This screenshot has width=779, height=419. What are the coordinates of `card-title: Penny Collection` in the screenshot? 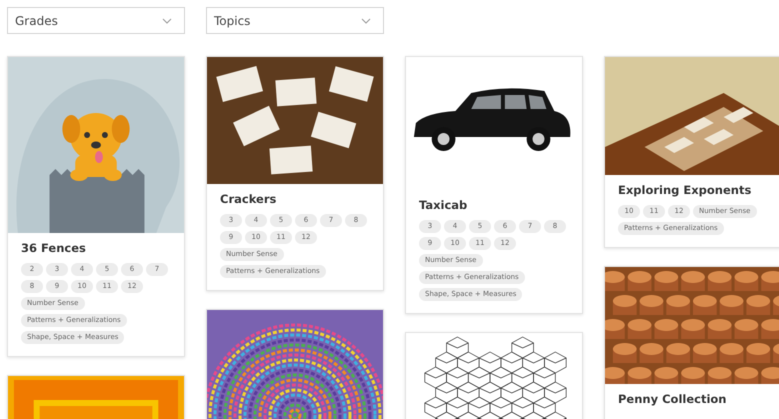 It's located at (673, 399).